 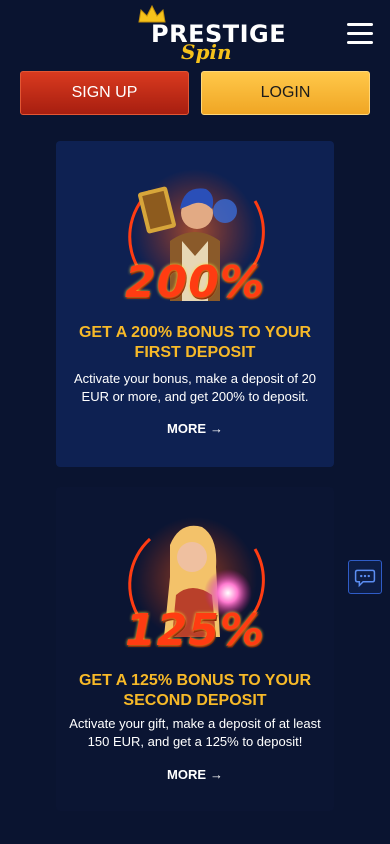 I want to click on sign-up-button: SIGN UP, so click(x=104, y=93).